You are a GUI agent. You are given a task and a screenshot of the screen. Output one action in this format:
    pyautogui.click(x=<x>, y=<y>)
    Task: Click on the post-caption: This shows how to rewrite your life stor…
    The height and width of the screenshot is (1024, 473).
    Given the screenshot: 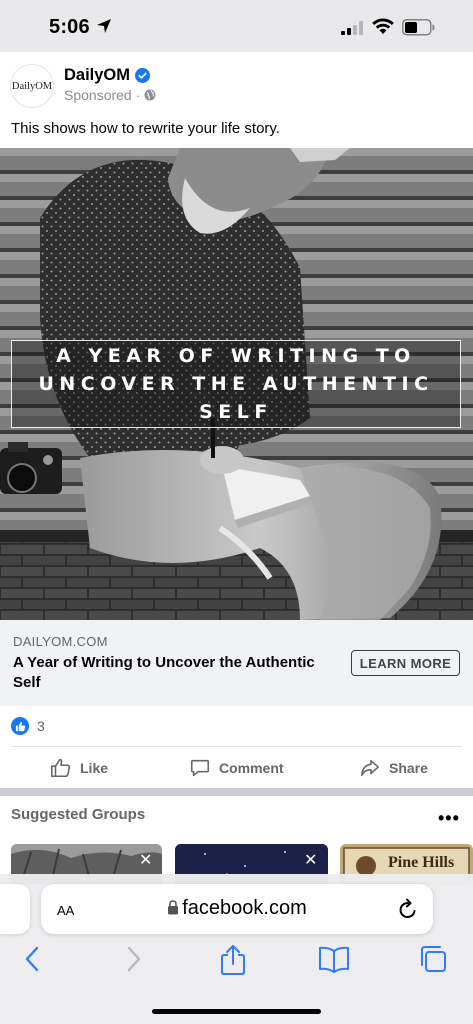 What is the action you would take?
    pyautogui.click(x=145, y=128)
    